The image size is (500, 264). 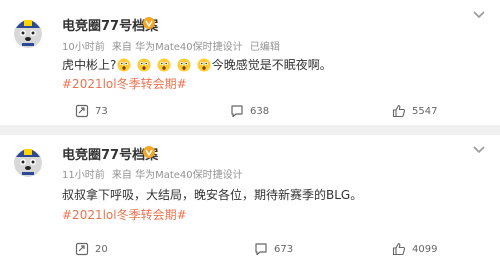 I want to click on emoji-row, so click(x=163, y=66).